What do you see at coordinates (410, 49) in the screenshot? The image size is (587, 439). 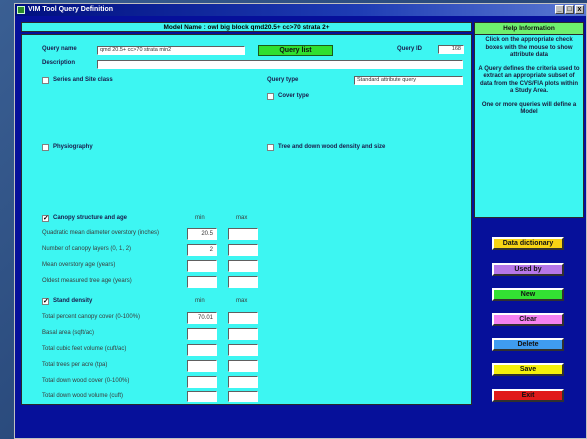 I see `query-id-label: Query ID` at bounding box center [410, 49].